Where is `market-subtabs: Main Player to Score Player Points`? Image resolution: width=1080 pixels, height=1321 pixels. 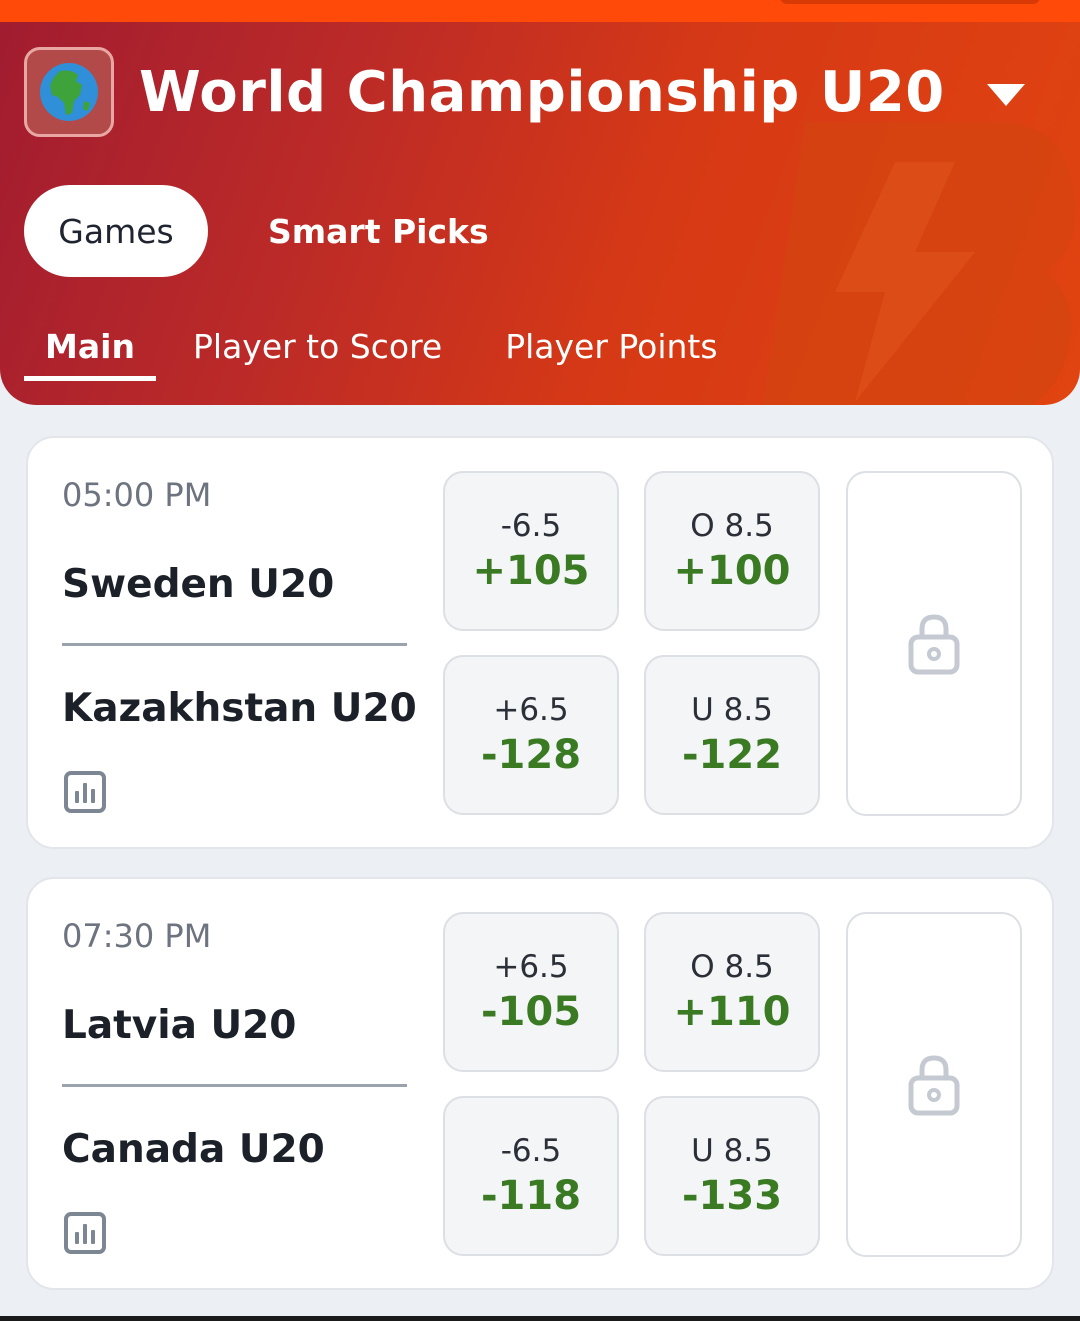
market-subtabs: Main Player to Score Player Points is located at coordinates (402, 354).